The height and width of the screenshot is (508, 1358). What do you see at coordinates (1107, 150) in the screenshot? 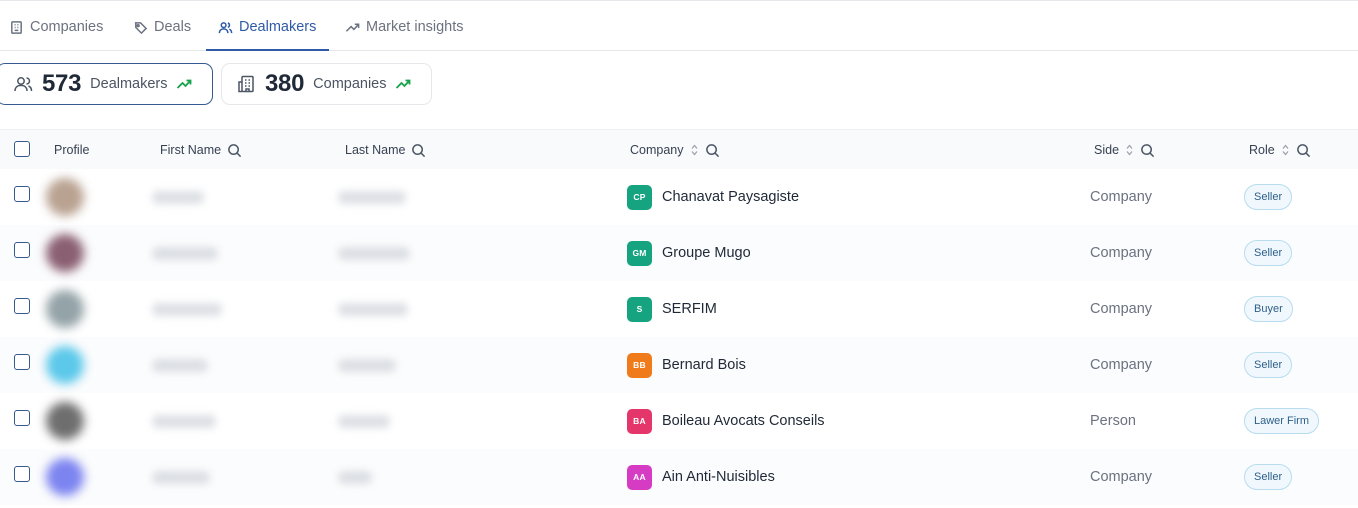
I see `column-side-label: Side` at bounding box center [1107, 150].